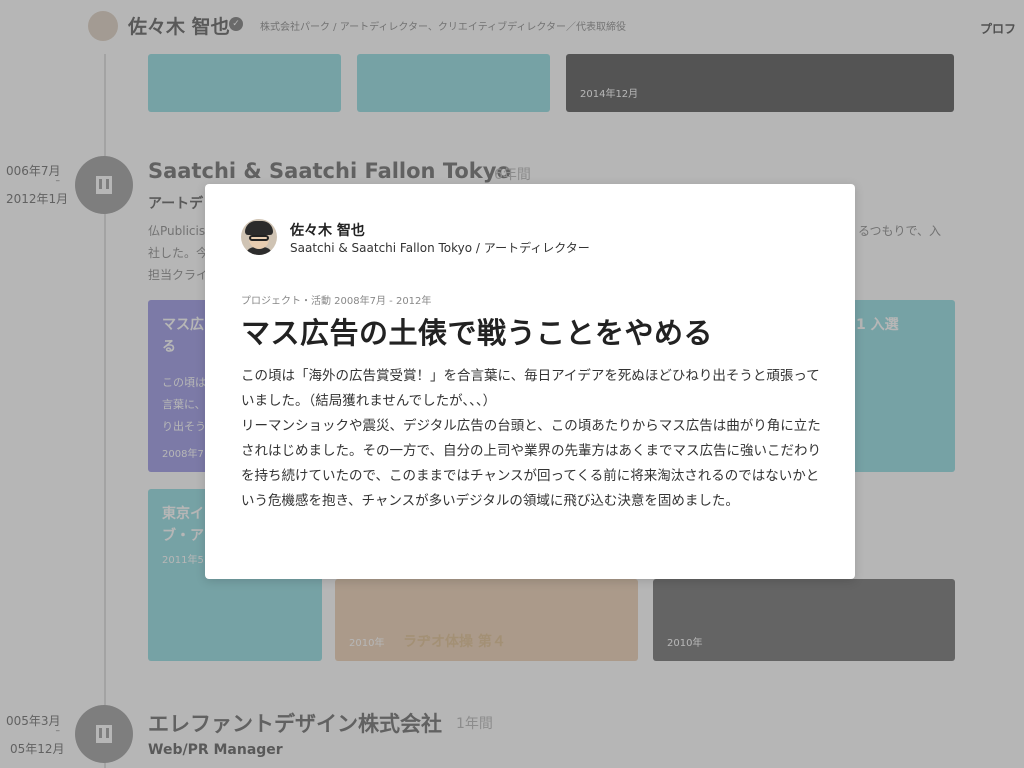 The height and width of the screenshot is (768, 1024). I want to click on author-avatar, so click(259, 237).